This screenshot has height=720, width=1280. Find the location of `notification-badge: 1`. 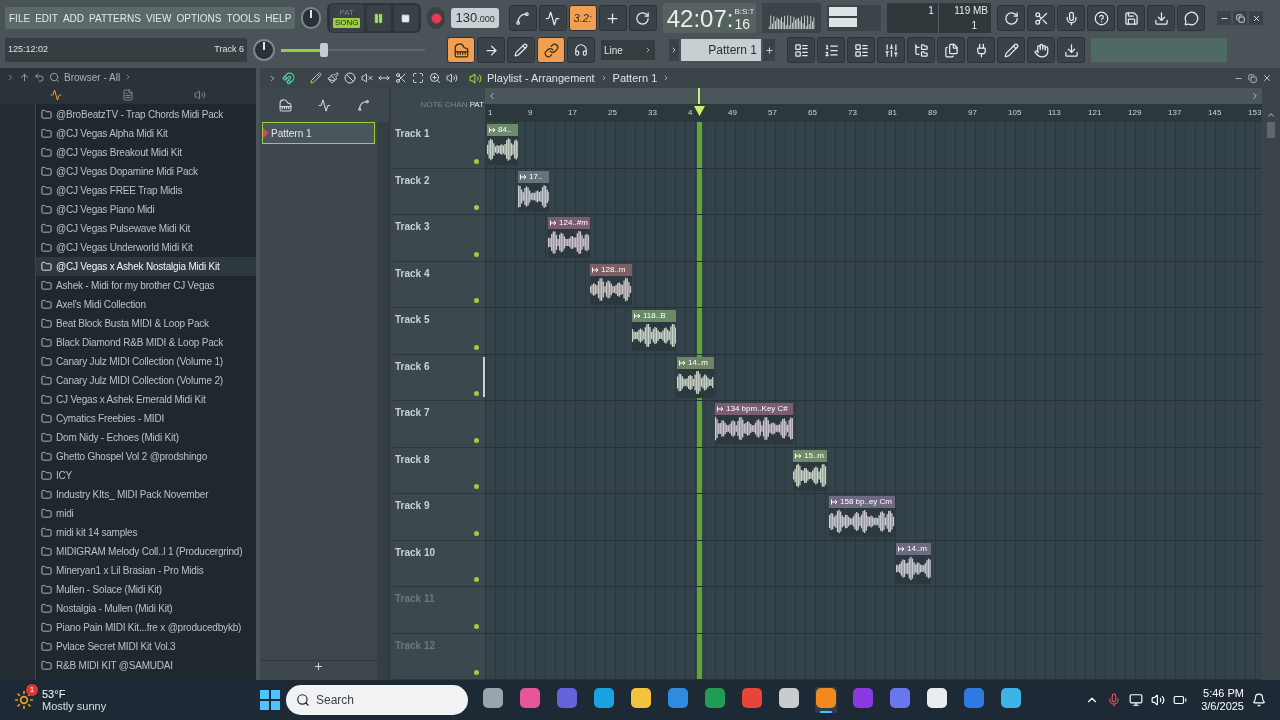

notification-badge: 1 is located at coordinates (32, 690).